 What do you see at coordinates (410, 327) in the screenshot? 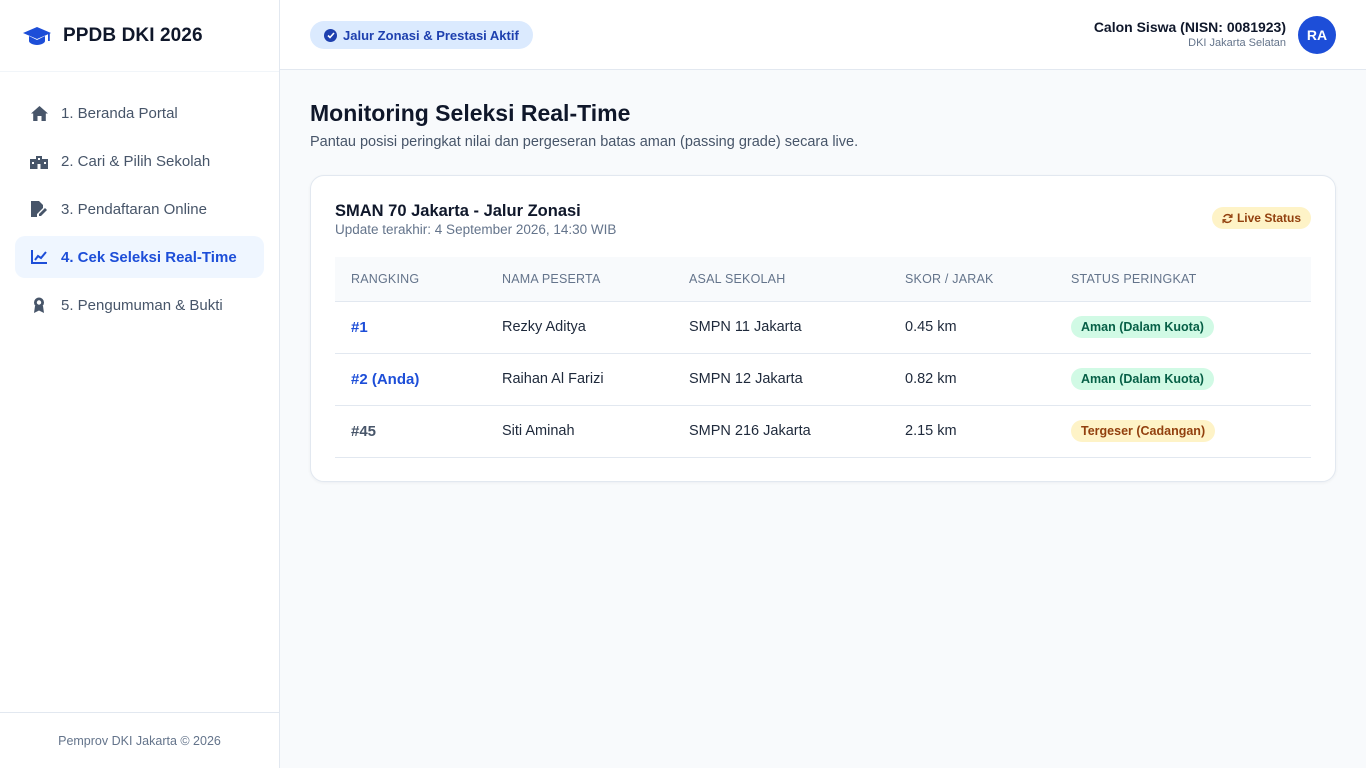
I see `rank-cell: #1` at bounding box center [410, 327].